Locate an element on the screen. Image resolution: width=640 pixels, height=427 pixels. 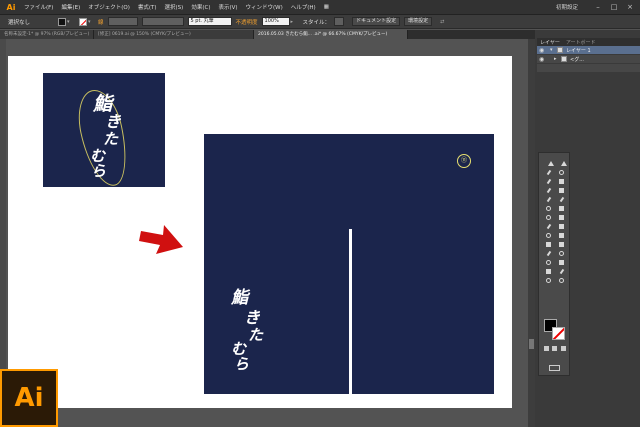
maximize-icon: □ is located at coordinates (614, 7).